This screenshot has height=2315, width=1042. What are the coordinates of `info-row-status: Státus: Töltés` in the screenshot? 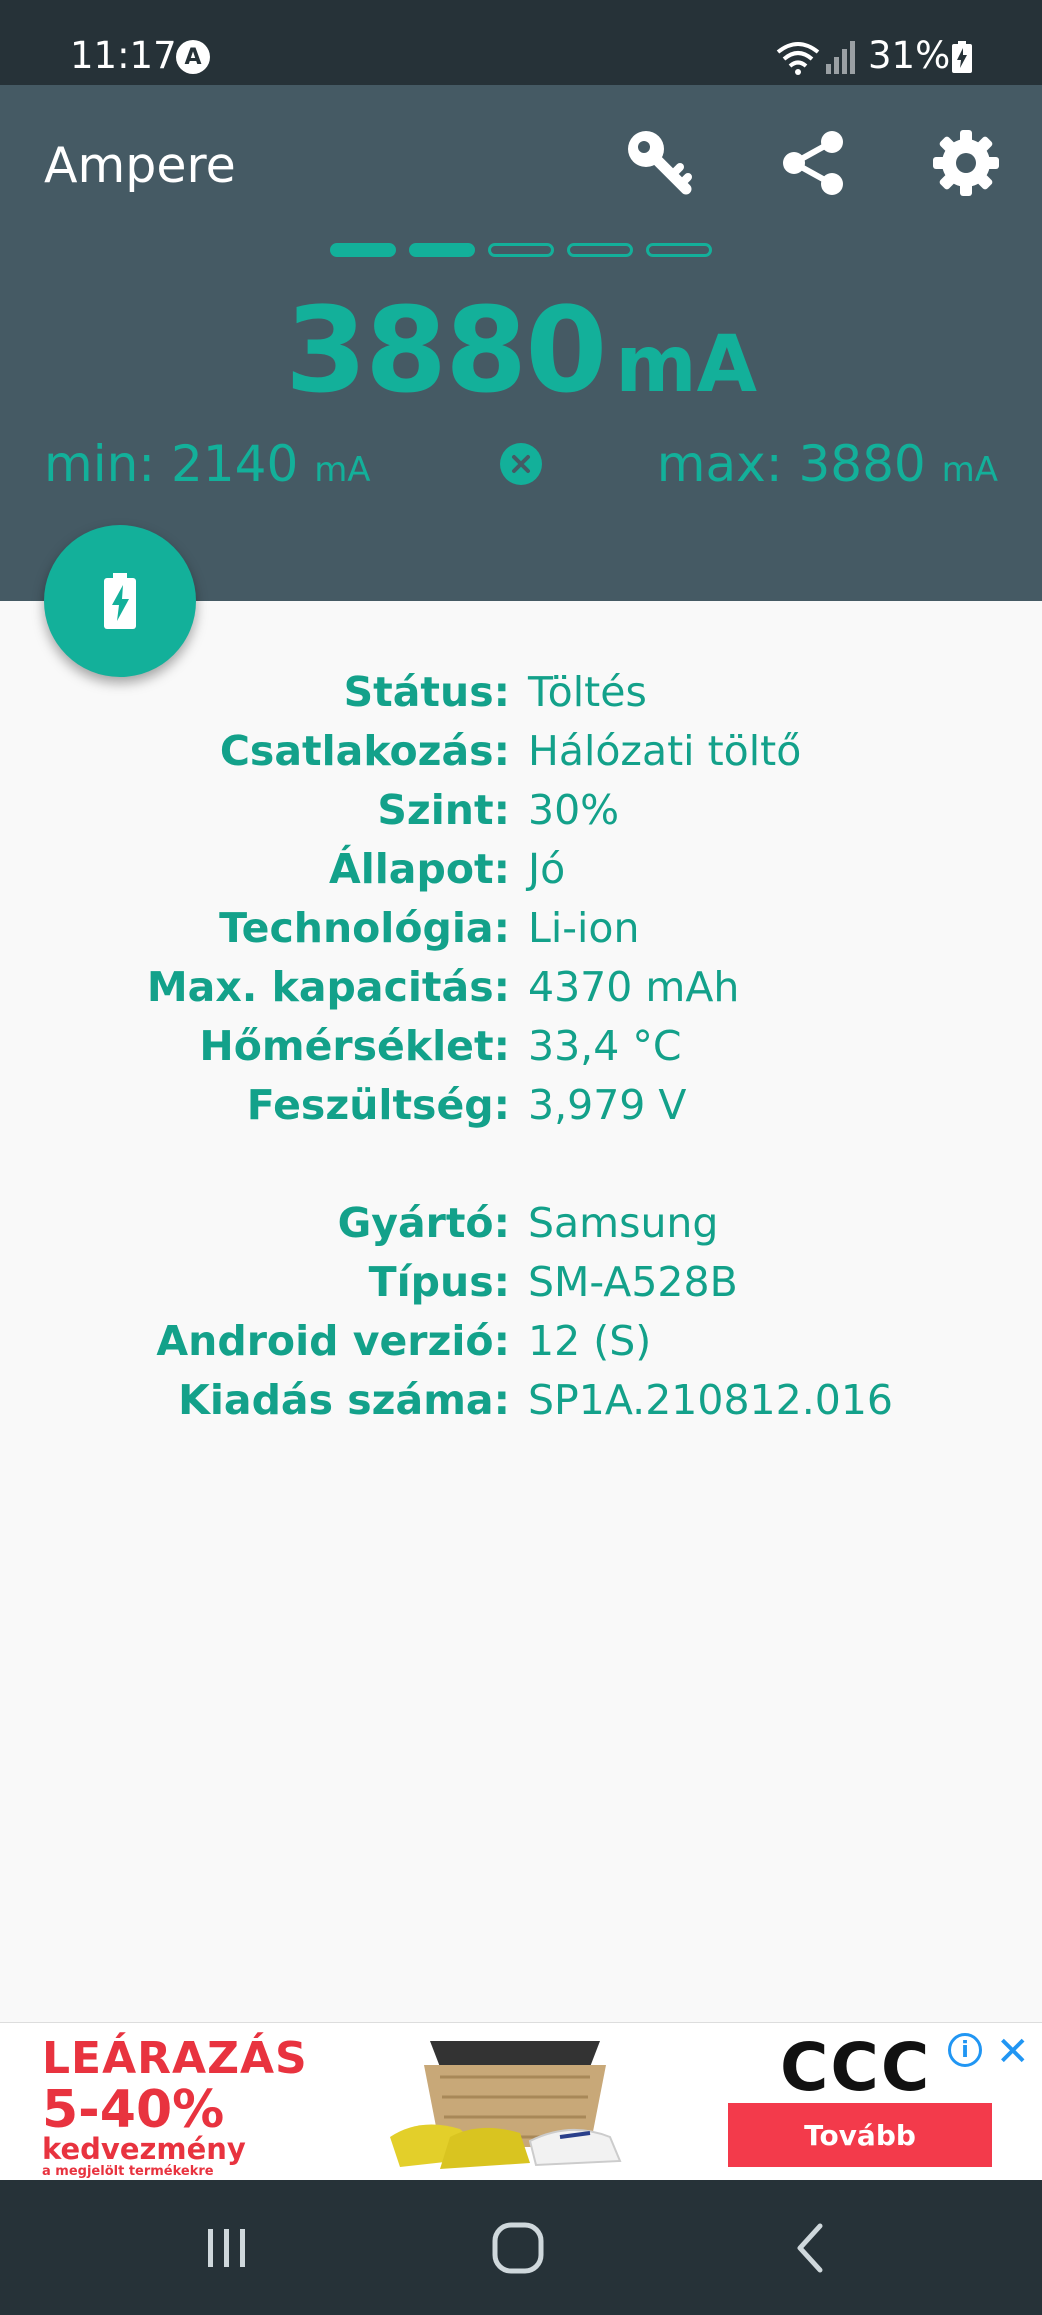 It's located at (521, 697).